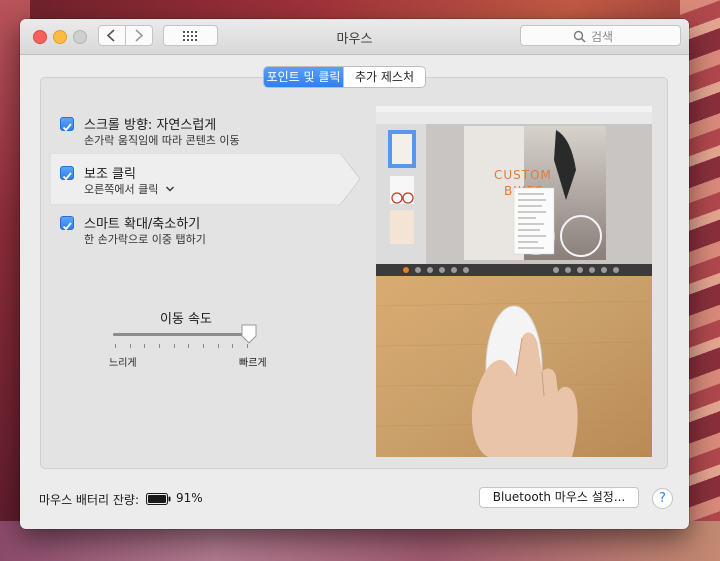 The image size is (720, 561). Describe the element at coordinates (89, 500) in the screenshot. I see `battery-label: 마우스 배터리 잔량:` at that location.